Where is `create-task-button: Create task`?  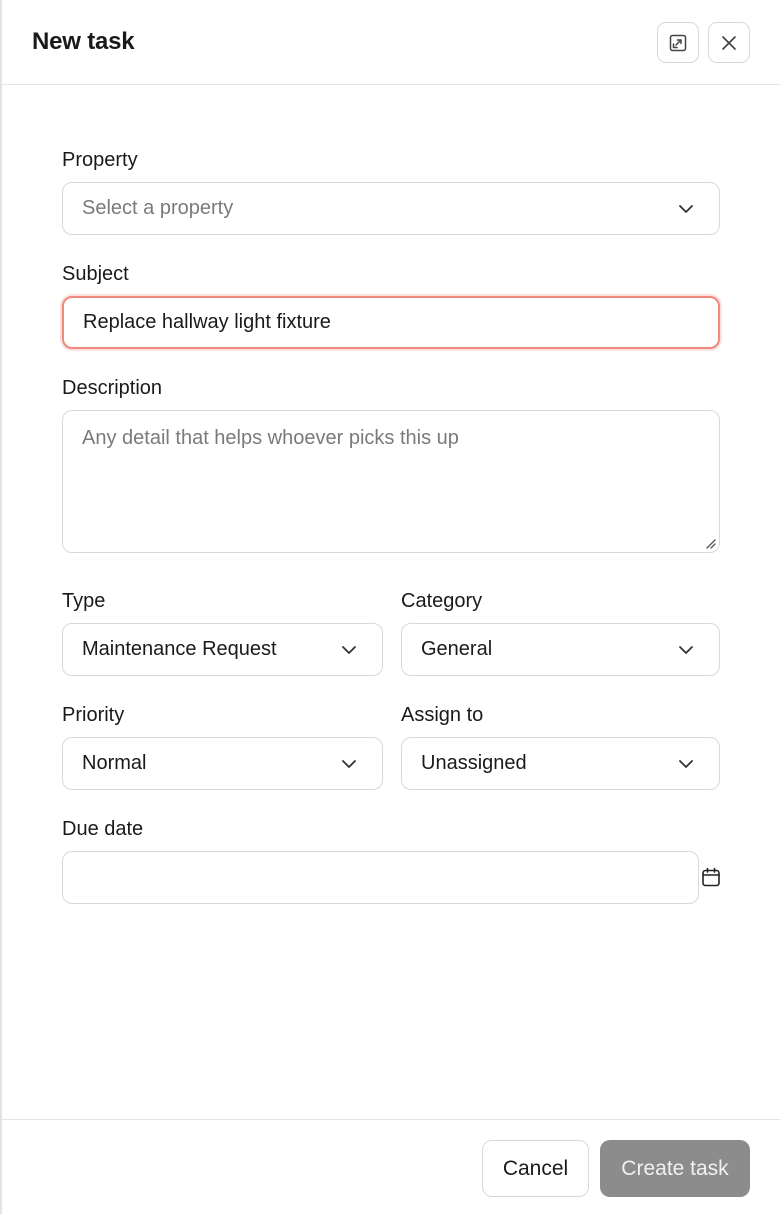 create-task-button: Create task is located at coordinates (675, 1168).